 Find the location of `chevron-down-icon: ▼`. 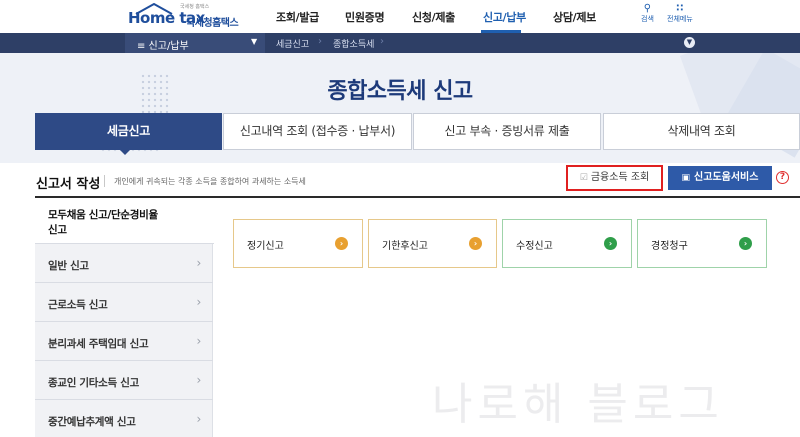

chevron-down-icon: ▼ is located at coordinates (689, 42).